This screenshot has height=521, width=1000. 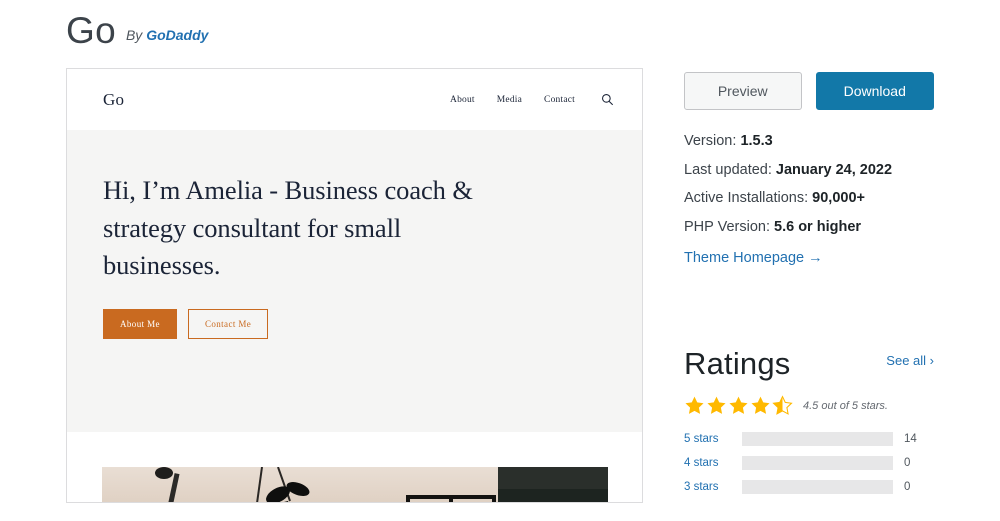 I want to click on meta-last-updated-label: Last updated:, so click(x=728, y=169).